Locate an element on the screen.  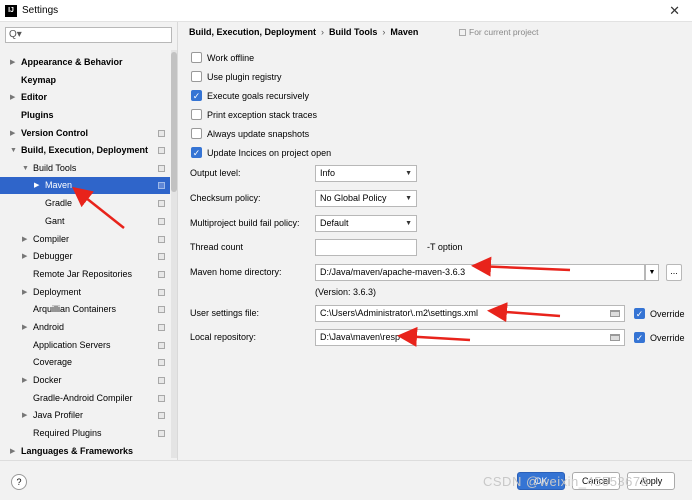
sidebar-item-label: Maven is located at coordinates (59, 185).